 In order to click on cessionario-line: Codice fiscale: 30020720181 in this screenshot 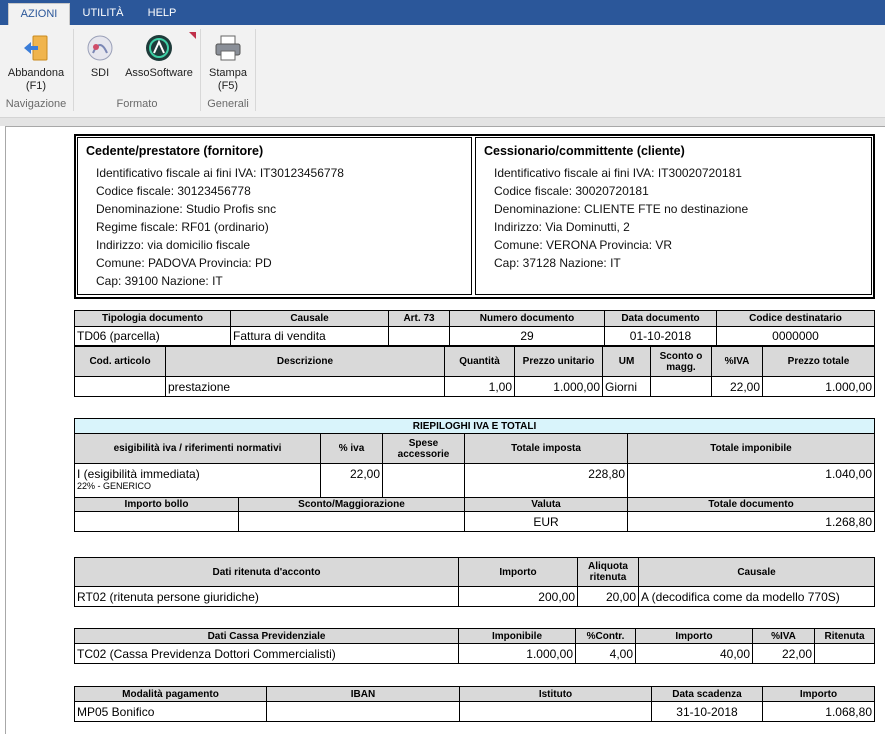, I will do `click(571, 191)`.